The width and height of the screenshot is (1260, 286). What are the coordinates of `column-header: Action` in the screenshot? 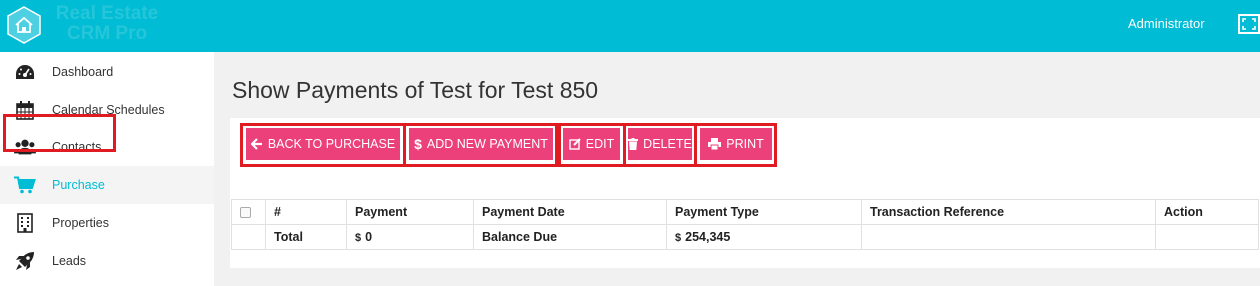 It's located at (1207, 212).